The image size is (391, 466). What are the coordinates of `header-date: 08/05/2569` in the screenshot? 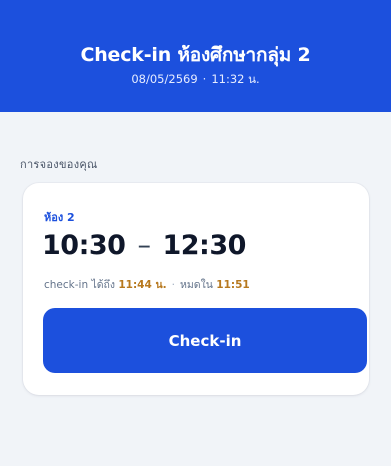 It's located at (164, 79).